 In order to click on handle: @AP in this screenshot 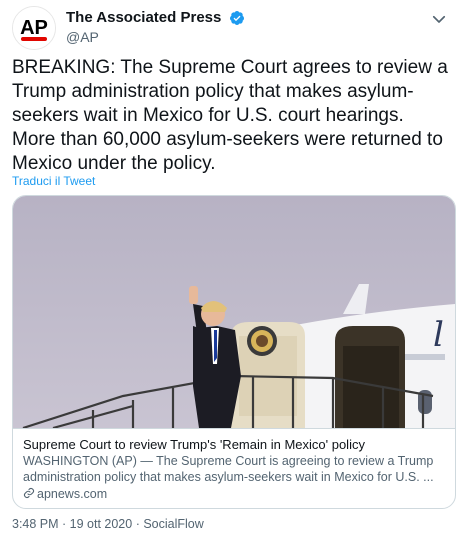, I will do `click(155, 37)`.